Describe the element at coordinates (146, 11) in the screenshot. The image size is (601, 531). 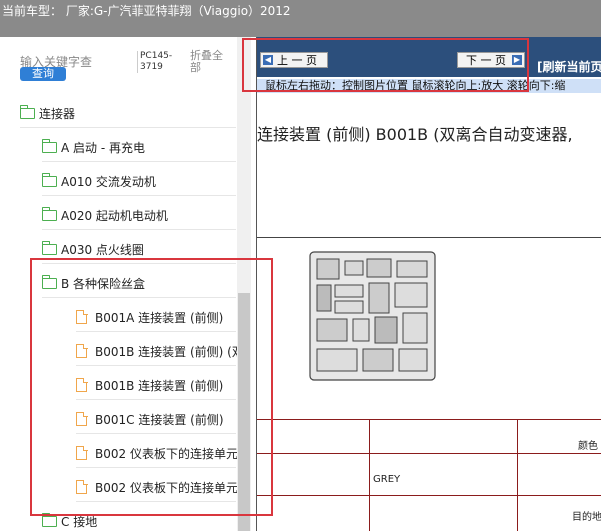
I see `current-model-title: 当前车型： 厂家:G-广汽菲亚特菲翔（Viaggio）2012` at that location.